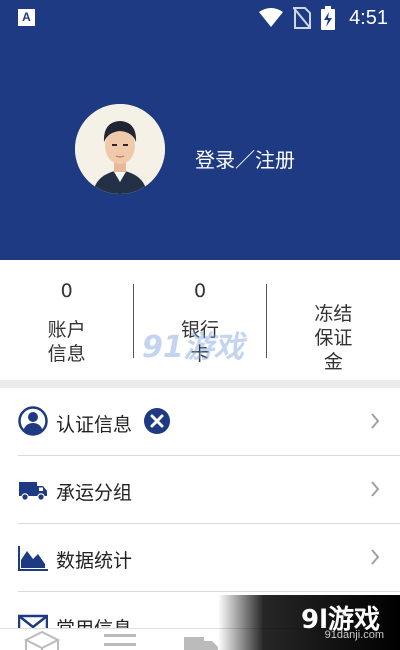 The height and width of the screenshot is (650, 400). Describe the element at coordinates (200, 384) in the screenshot. I see `section-gap` at that location.